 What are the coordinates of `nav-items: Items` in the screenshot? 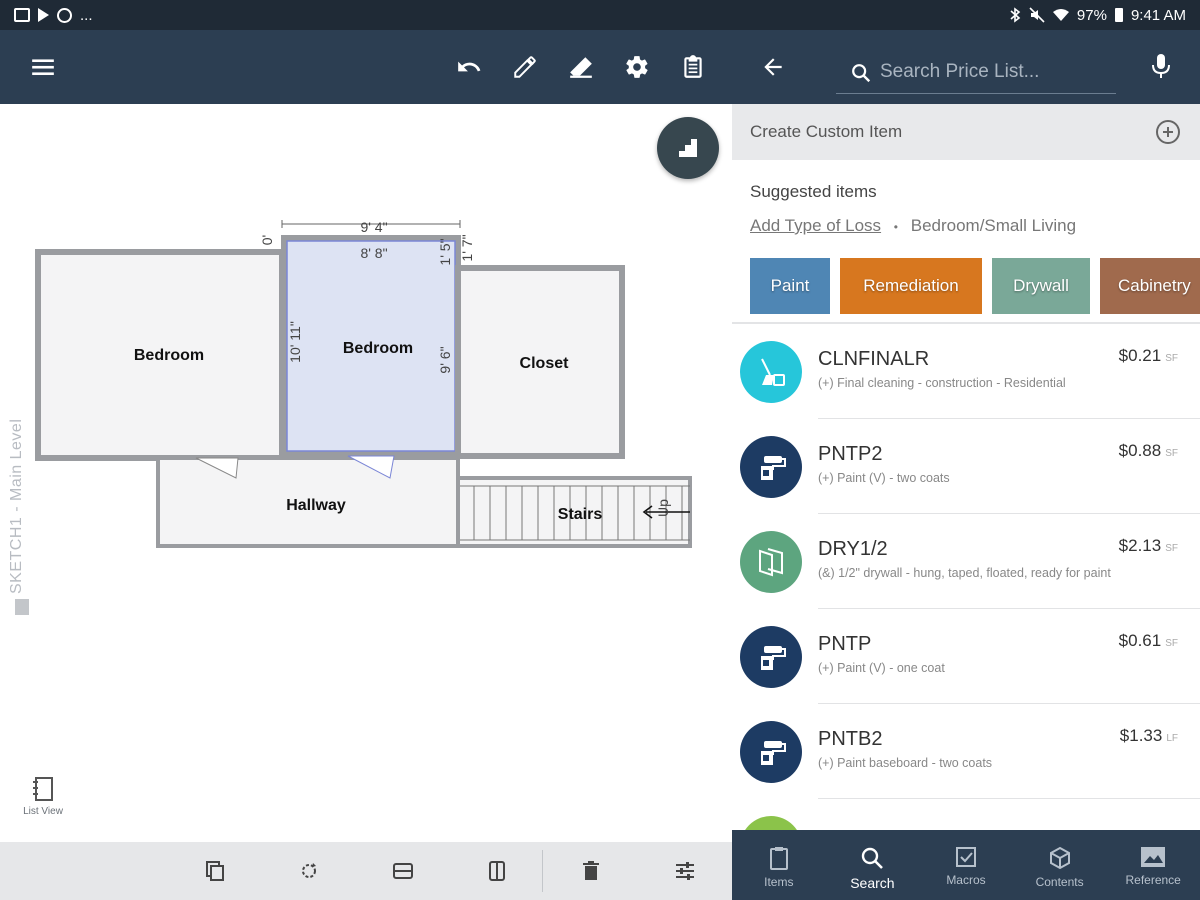 It's located at (779, 865).